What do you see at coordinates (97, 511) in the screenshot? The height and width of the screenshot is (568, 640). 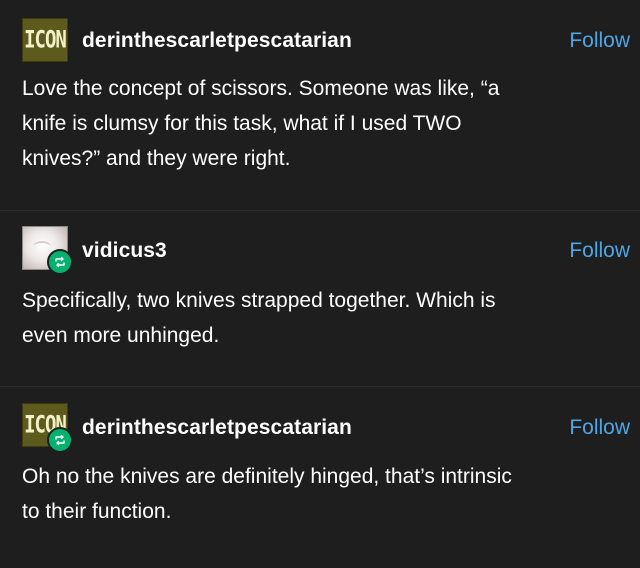 I see `post-body-line: to their function.` at bounding box center [97, 511].